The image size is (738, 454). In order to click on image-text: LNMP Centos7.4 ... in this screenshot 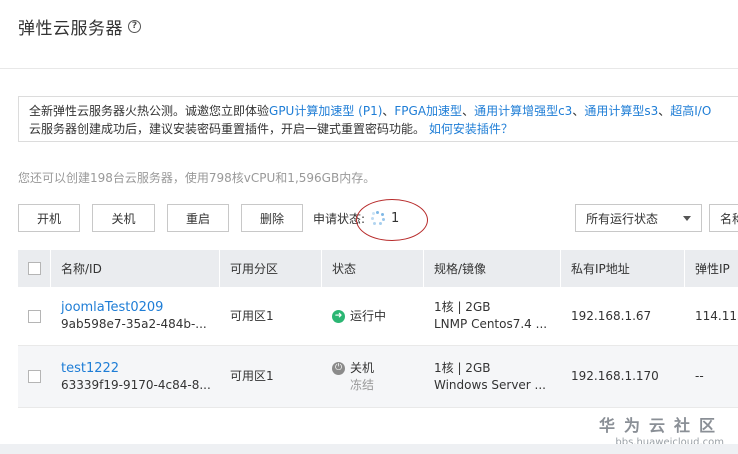, I will do `click(491, 324)`.